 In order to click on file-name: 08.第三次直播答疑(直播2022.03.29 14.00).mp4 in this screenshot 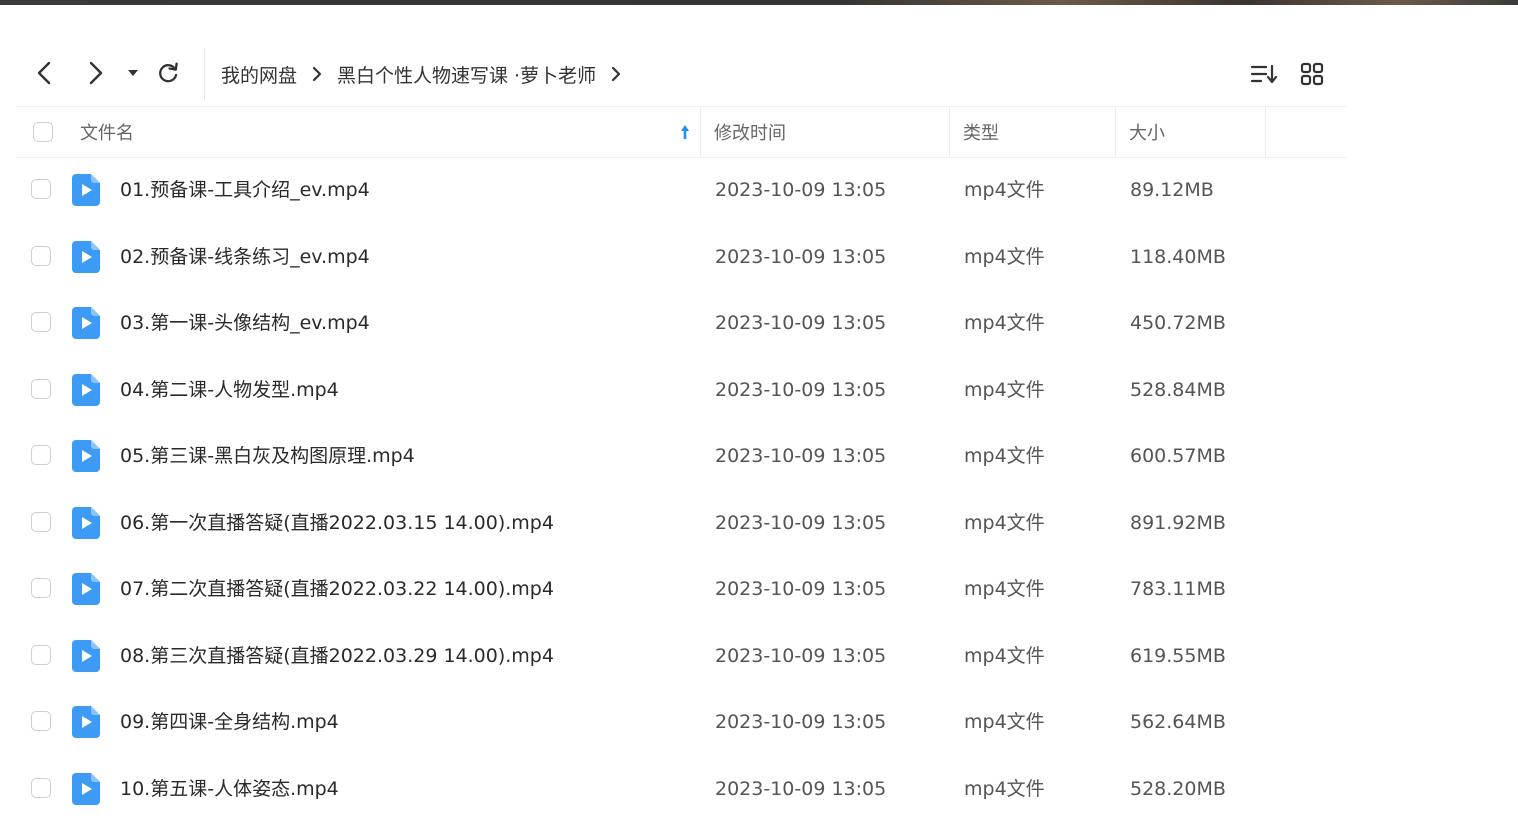, I will do `click(337, 656)`.